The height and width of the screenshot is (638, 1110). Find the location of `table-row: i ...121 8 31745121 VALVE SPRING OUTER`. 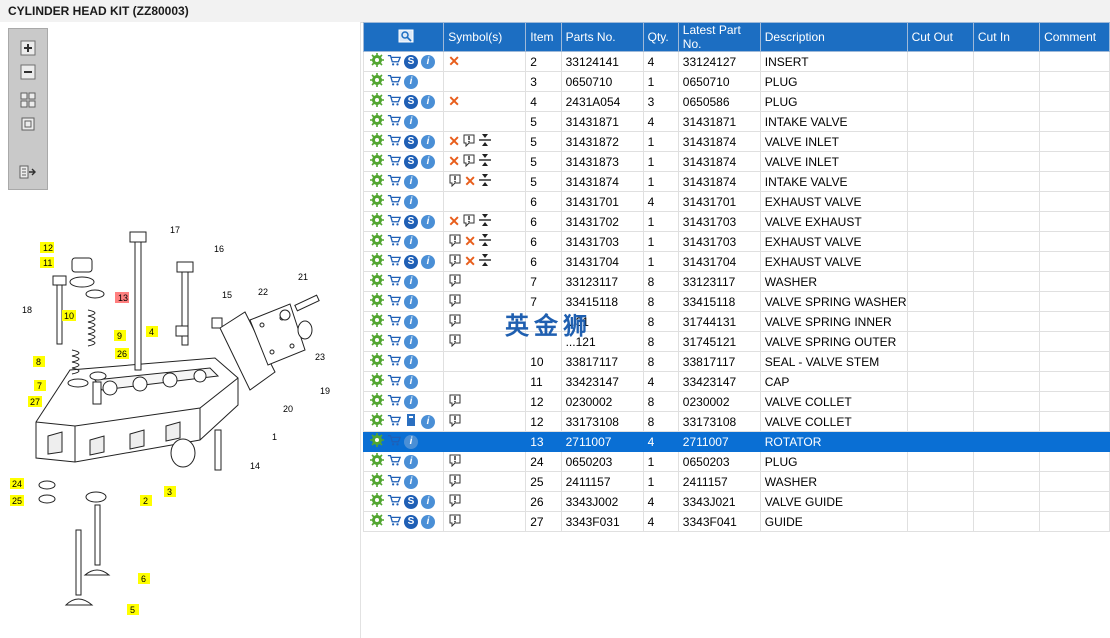

table-row: i ...121 8 31745121 VALVE SPRING OUTER is located at coordinates (736, 341).